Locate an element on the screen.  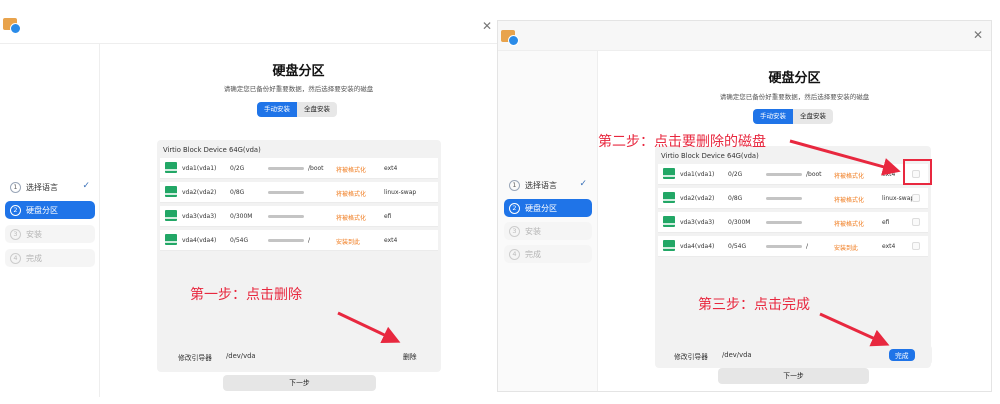
step-install: 3 安装 is located at coordinates (50, 234).